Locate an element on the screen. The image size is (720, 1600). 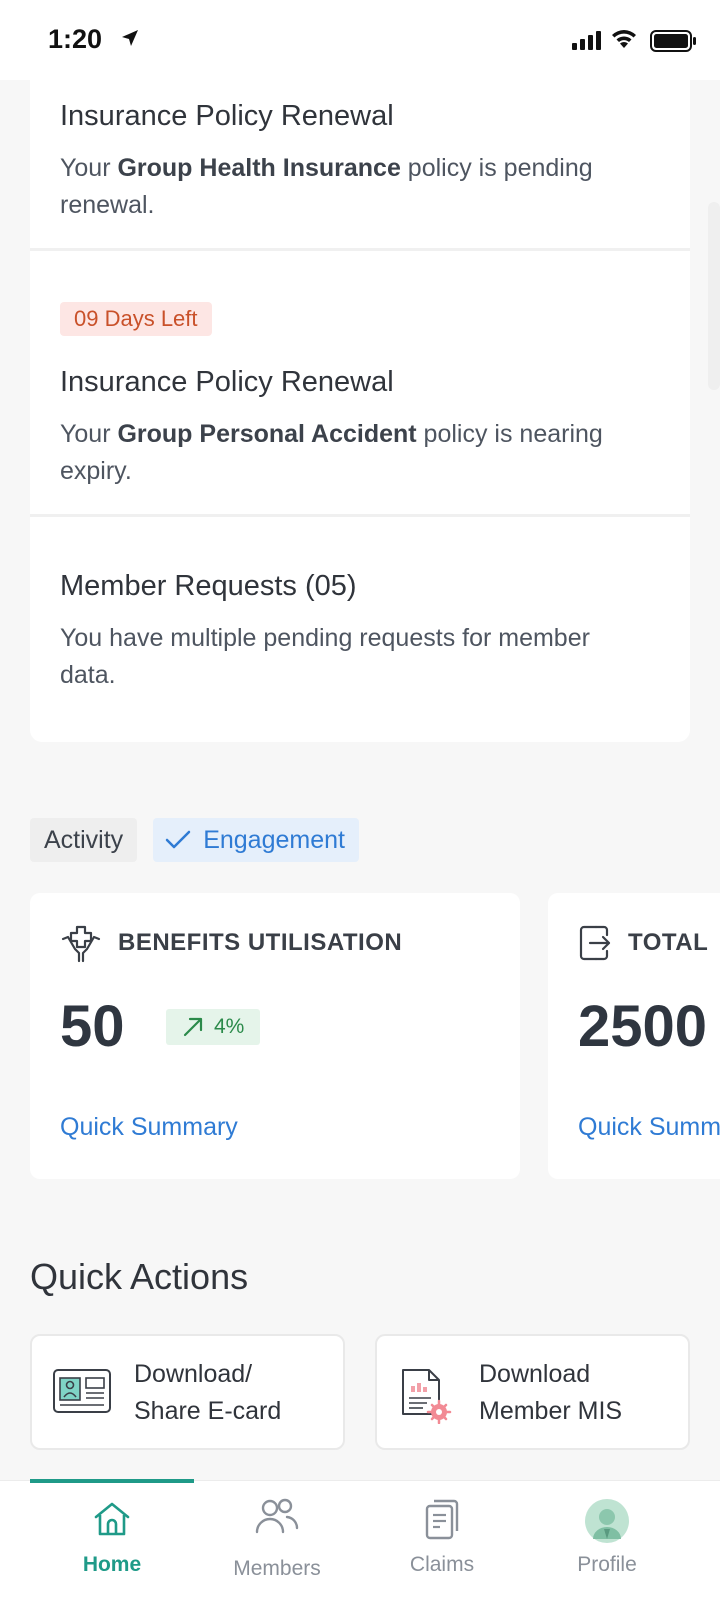
metric-value: 2500 is located at coordinates (643, 1026).